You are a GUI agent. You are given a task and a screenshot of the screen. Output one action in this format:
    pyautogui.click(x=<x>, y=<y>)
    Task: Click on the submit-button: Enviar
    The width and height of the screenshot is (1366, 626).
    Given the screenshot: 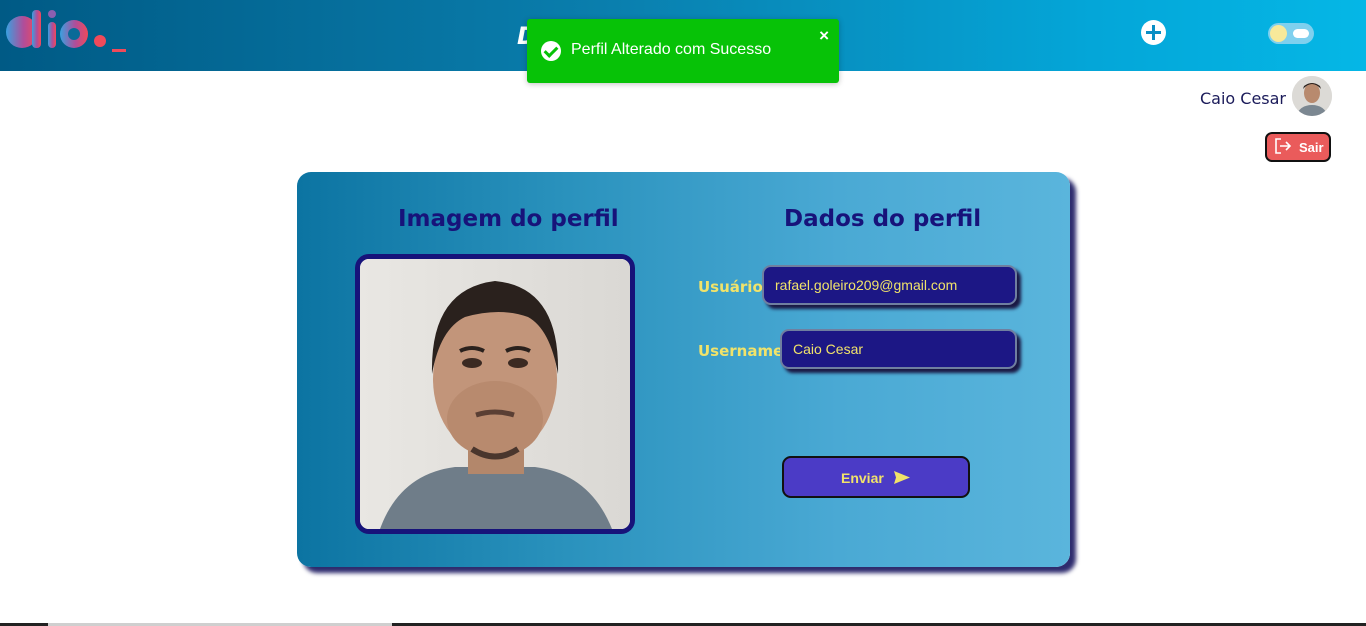 What is the action you would take?
    pyautogui.click(x=876, y=477)
    